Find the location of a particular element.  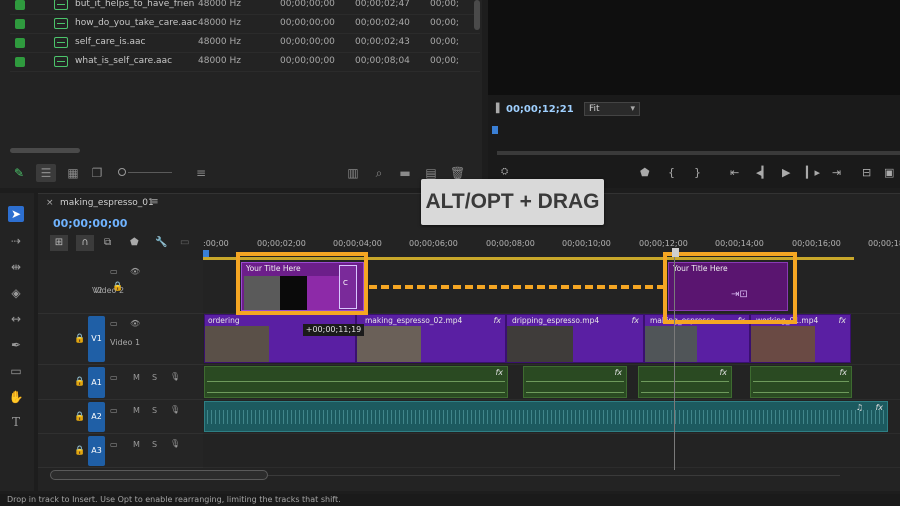

source-patch-a2: A2 is located at coordinates (96, 417).